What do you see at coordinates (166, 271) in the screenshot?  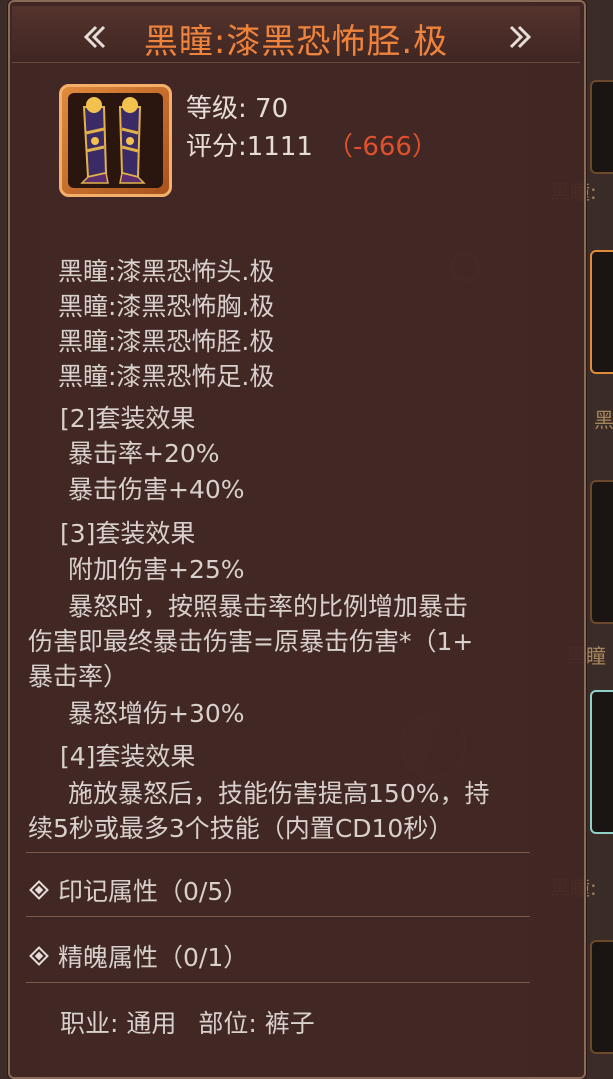 I see `set-piece-head: 黑瞳:漆黑恐怖头.极` at bounding box center [166, 271].